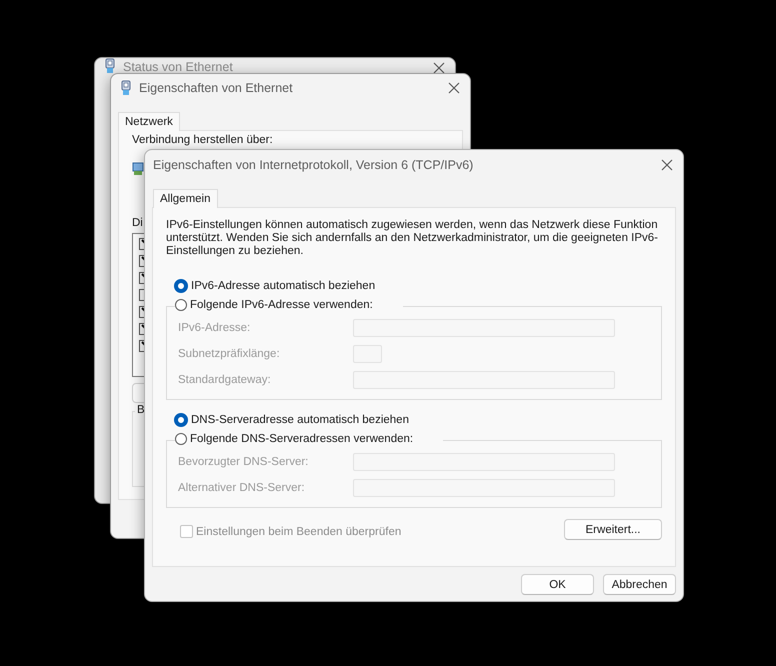  What do you see at coordinates (639, 584) in the screenshot?
I see `dialog-button: Abbrechen` at bounding box center [639, 584].